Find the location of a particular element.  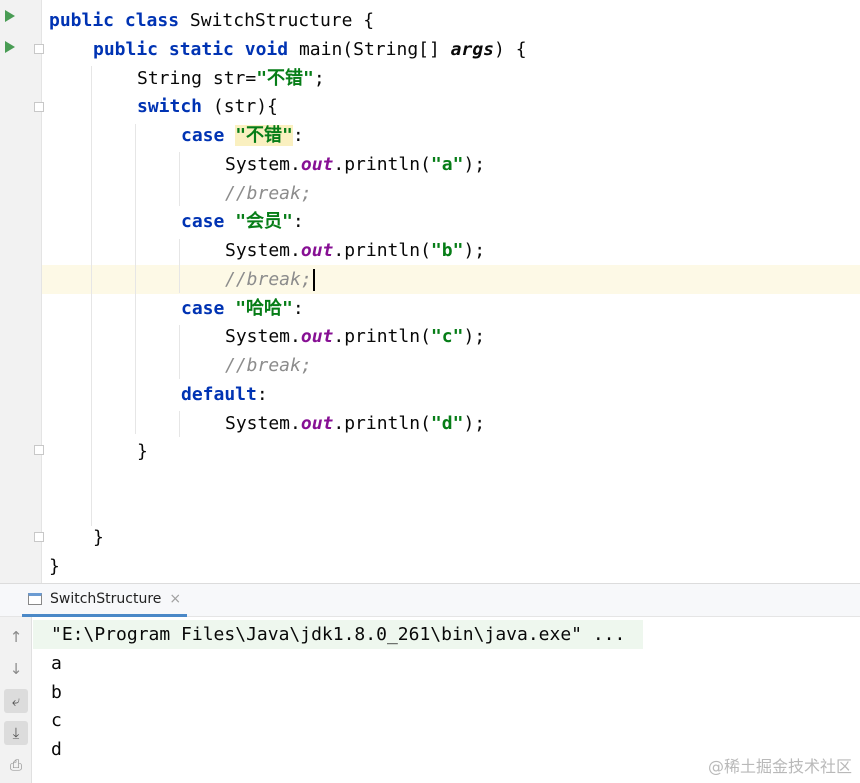

arrow-up-icon: ↑ is located at coordinates (16, 637).